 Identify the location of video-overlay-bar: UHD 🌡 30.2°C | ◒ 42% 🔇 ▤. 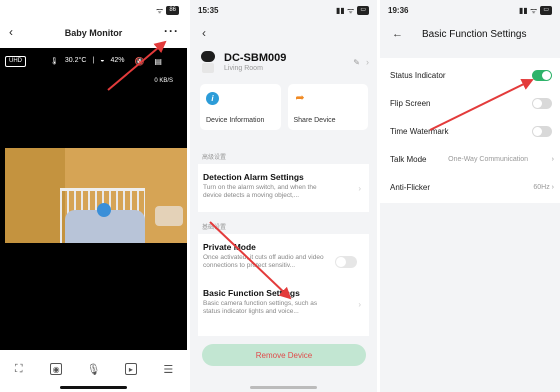
(93, 61).